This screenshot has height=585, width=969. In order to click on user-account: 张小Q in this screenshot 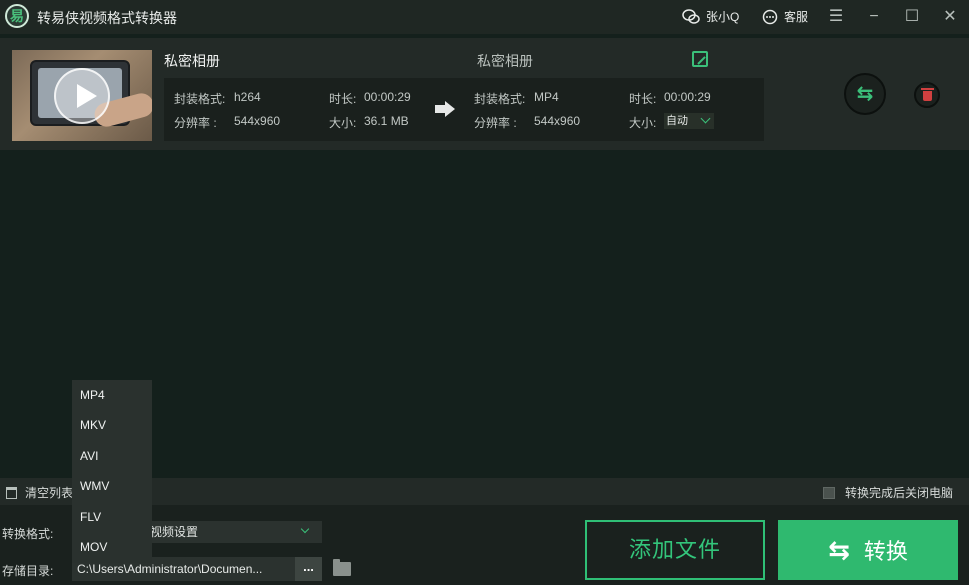, I will do `click(710, 16)`.